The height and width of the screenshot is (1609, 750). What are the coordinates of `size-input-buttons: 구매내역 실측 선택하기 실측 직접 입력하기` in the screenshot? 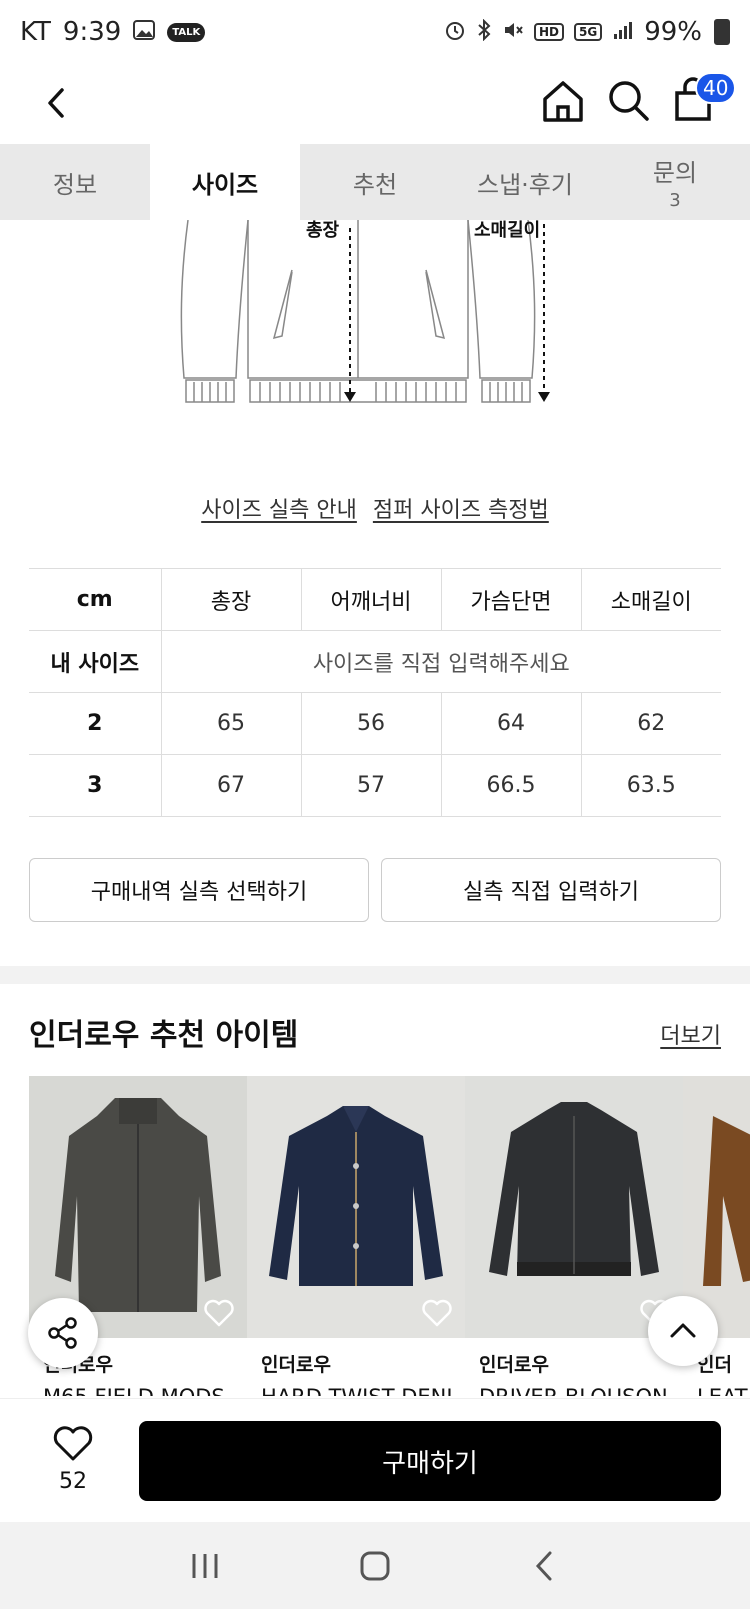 It's located at (375, 890).